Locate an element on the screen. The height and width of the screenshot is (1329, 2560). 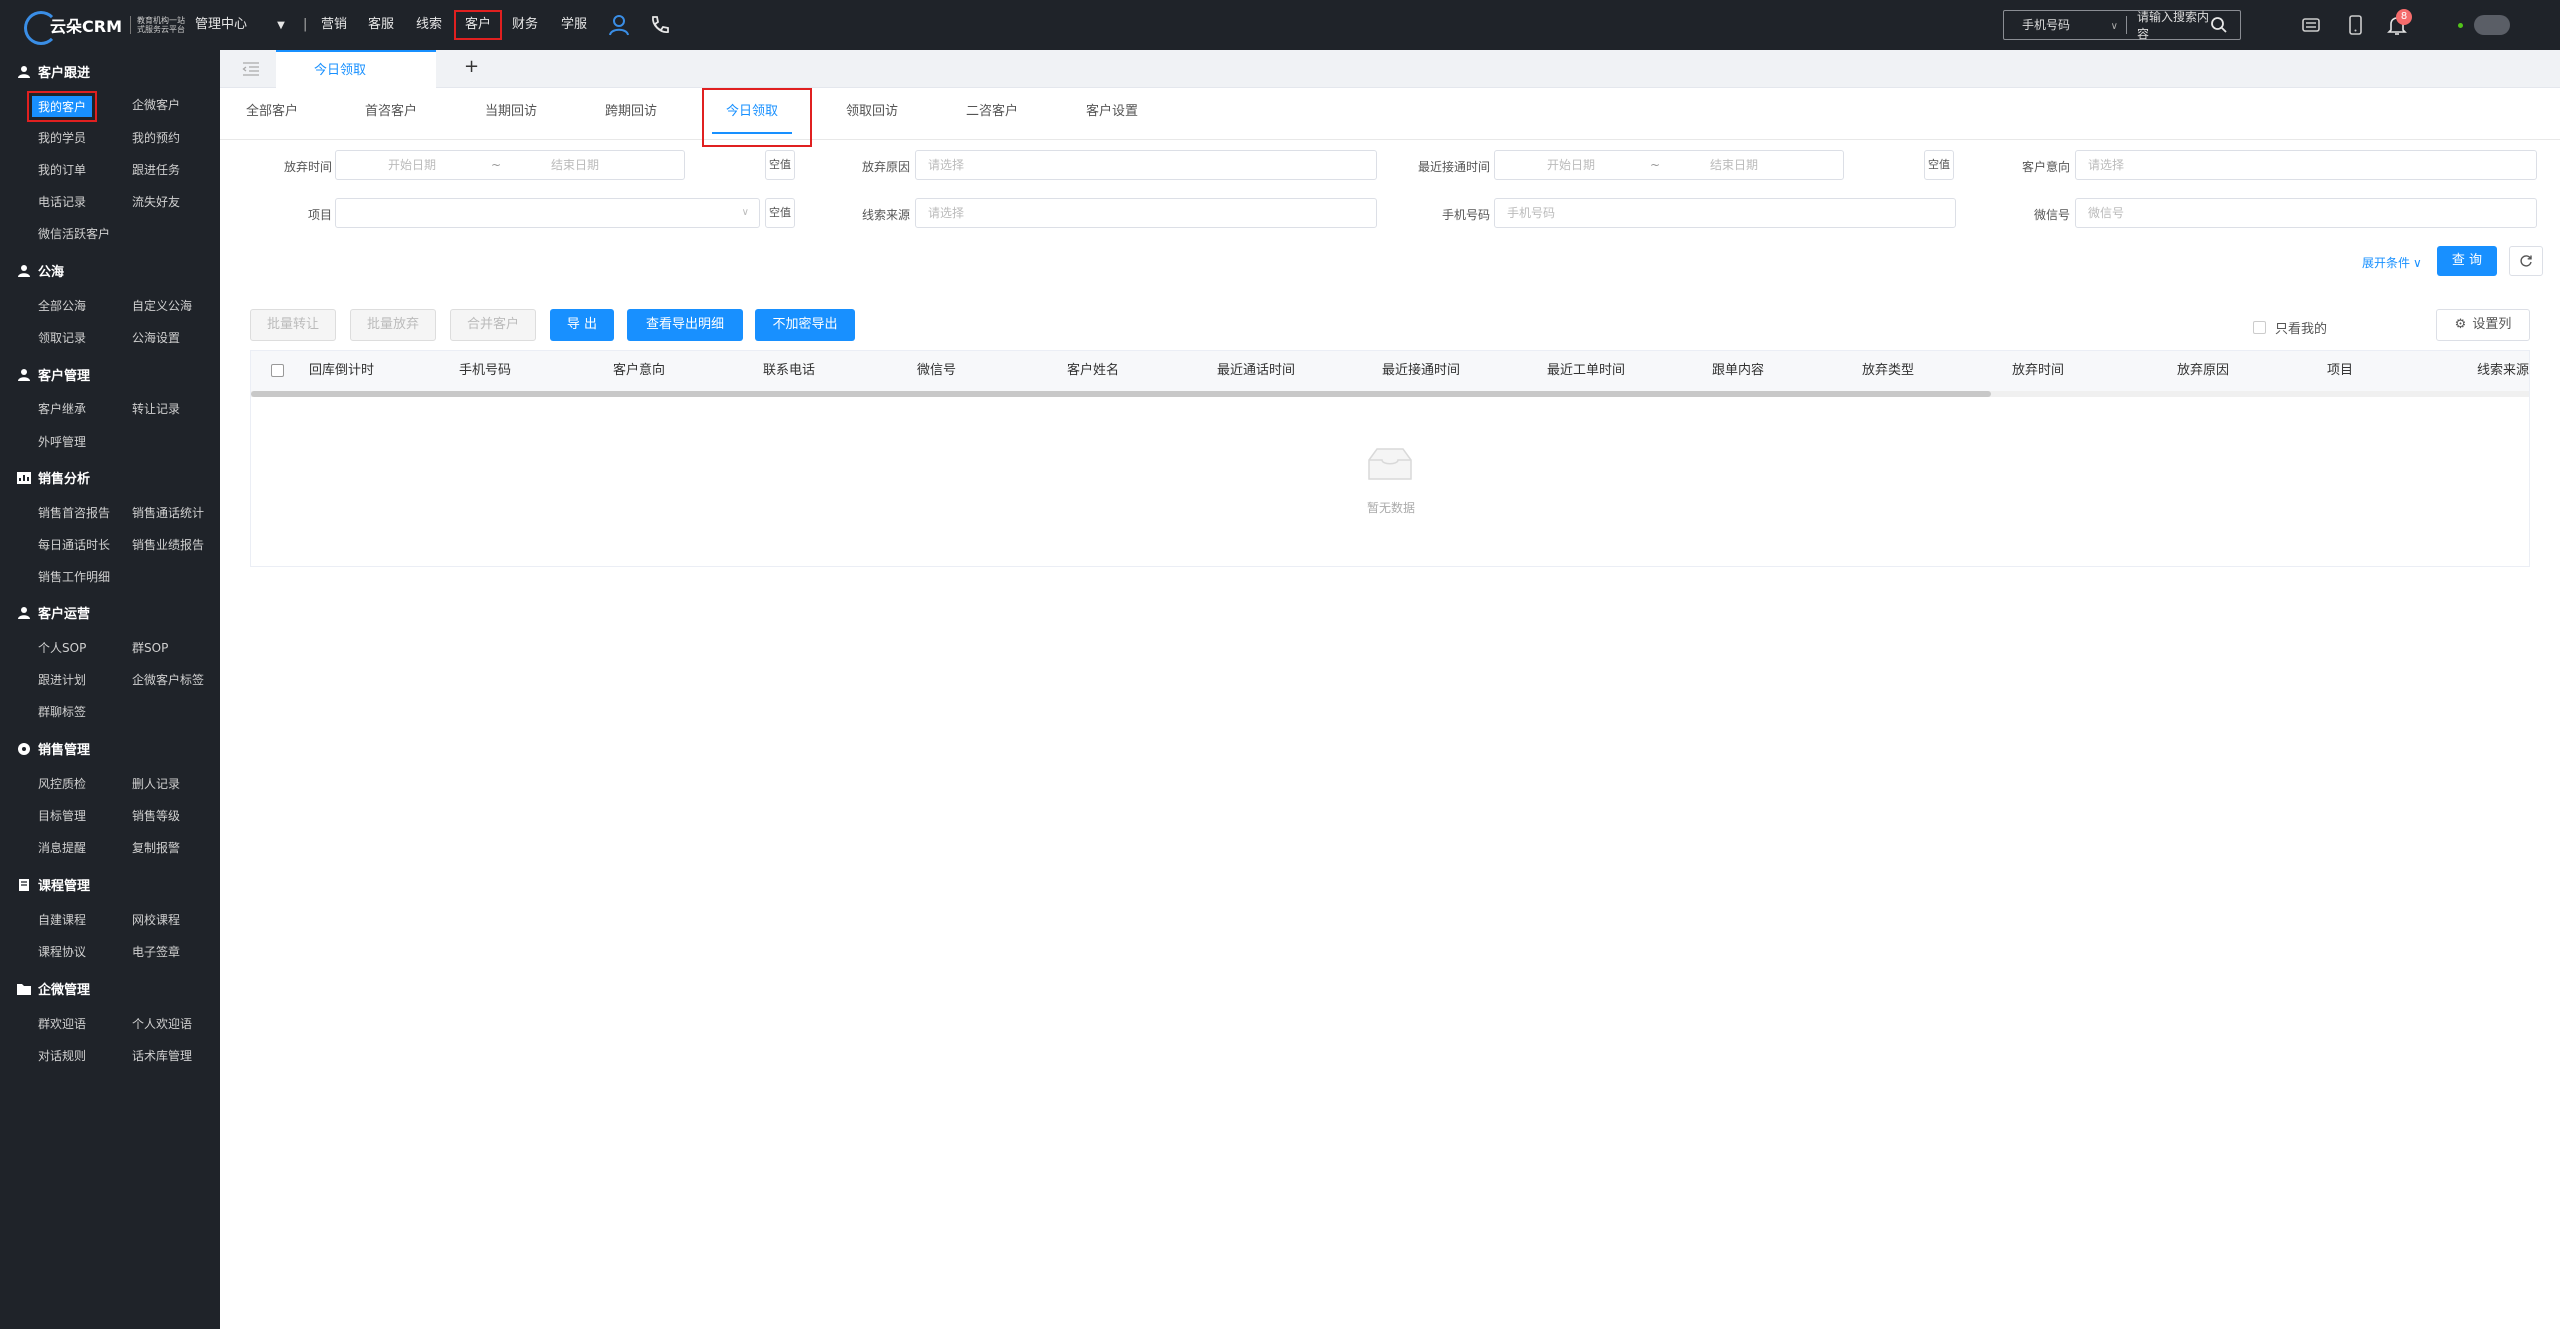
sidebar-item-group-chat-tags: 群聊标签 is located at coordinates (62, 711).